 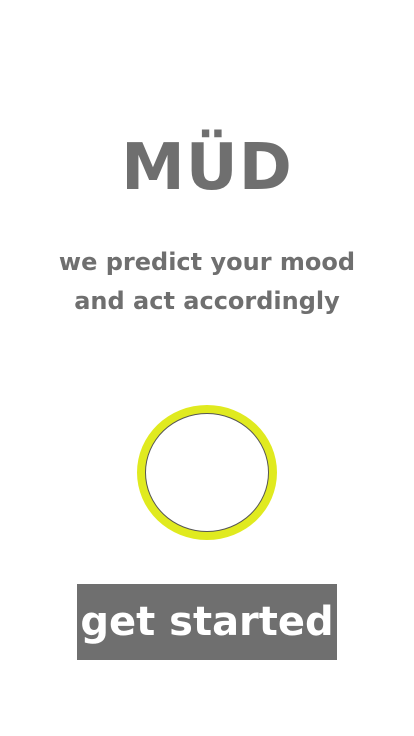 I want to click on get-started-button: get started, so click(x=207, y=622).